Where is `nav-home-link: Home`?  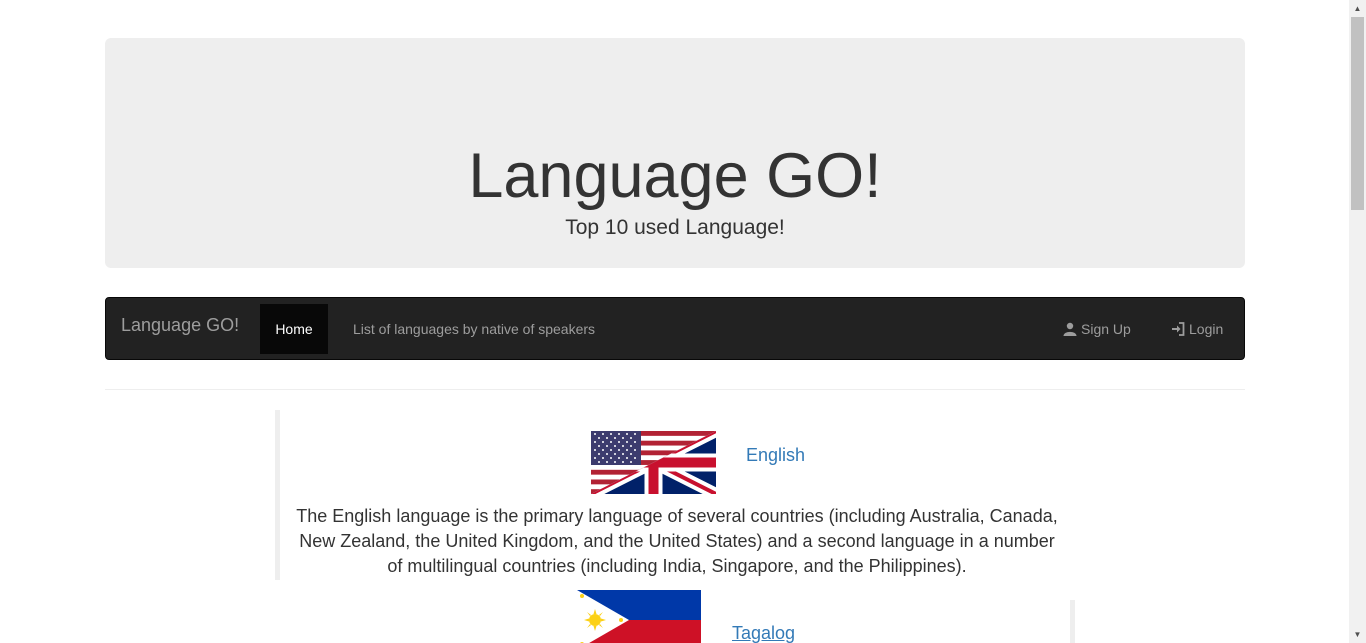
nav-home-link: Home is located at coordinates (294, 329).